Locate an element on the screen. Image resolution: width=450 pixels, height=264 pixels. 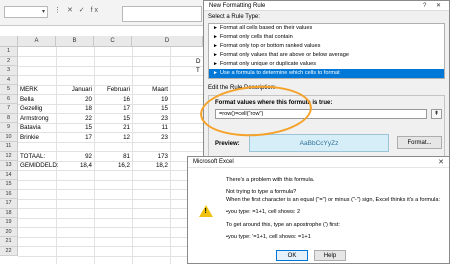
table-row-label: Gezellig is located at coordinates (31, 109).